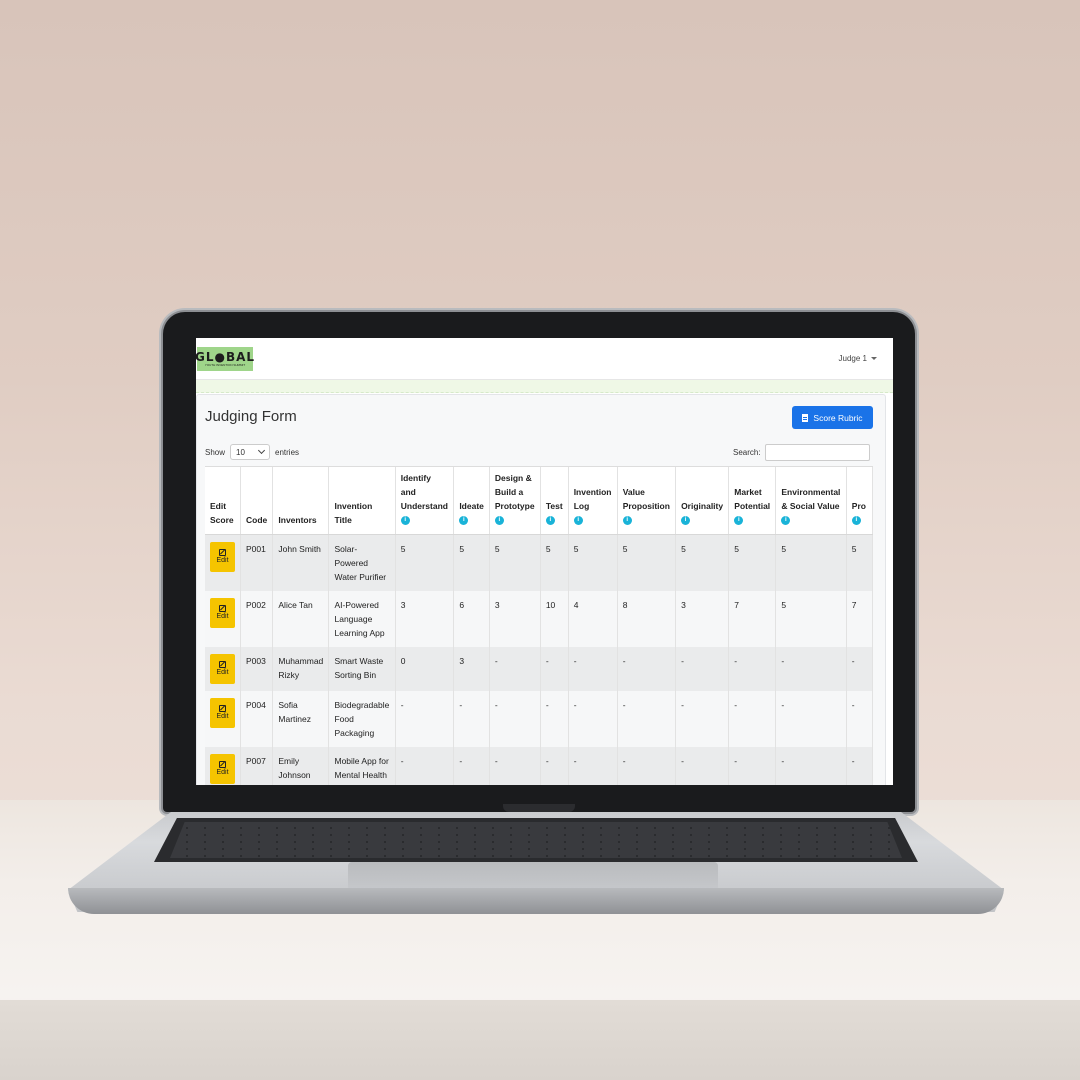 The image size is (1080, 1080). Describe the element at coordinates (515, 501) in the screenshot. I see `column-header: Design & Build a Prototype i` at that location.